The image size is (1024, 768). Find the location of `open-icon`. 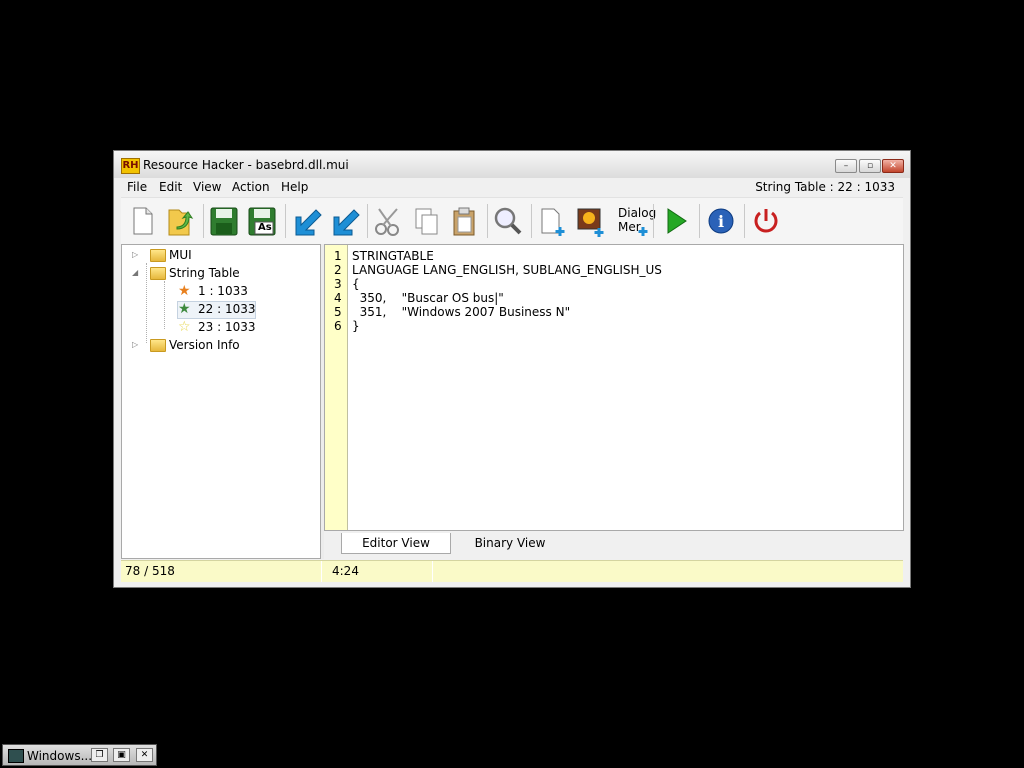

open-icon is located at coordinates (180, 221).